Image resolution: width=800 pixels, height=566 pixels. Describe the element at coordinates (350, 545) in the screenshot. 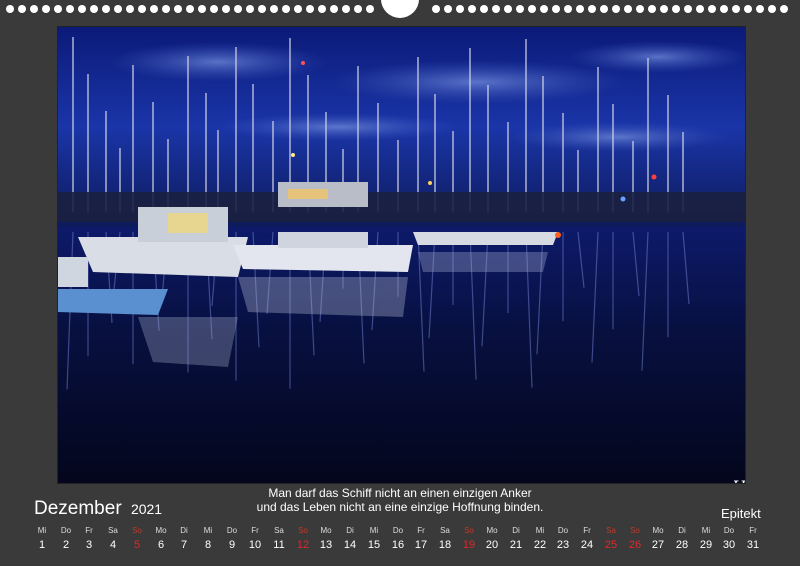

I see `day-number: 14` at that location.